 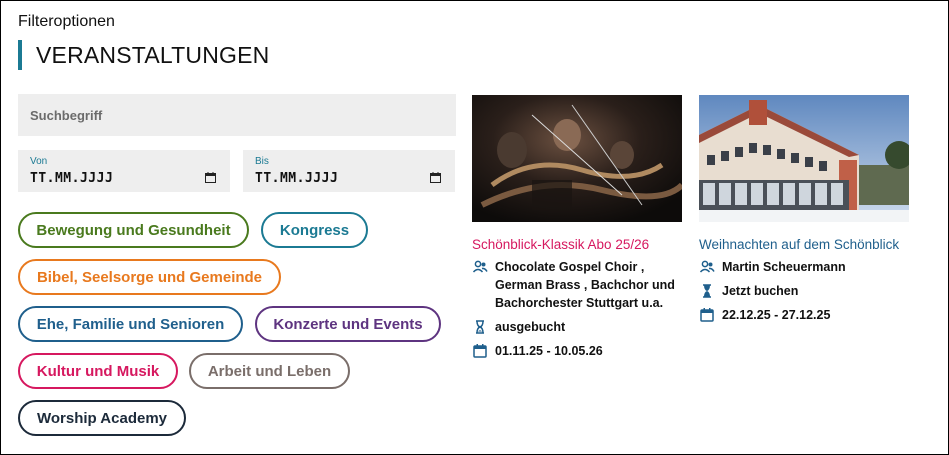 I want to click on event-performers-text: Martin Scheuermann, so click(x=784, y=267).